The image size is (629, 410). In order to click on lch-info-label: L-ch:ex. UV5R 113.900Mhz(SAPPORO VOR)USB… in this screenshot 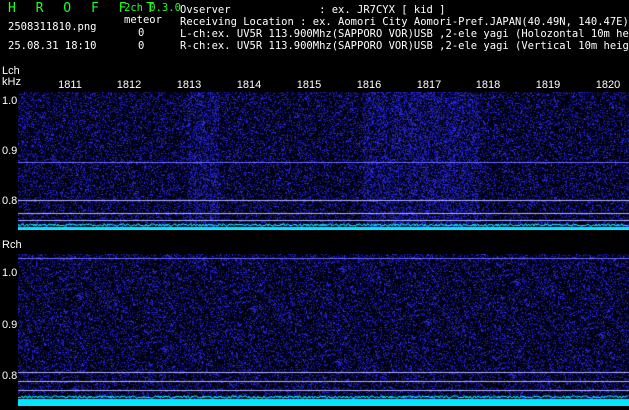, I will do `click(404, 34)`.